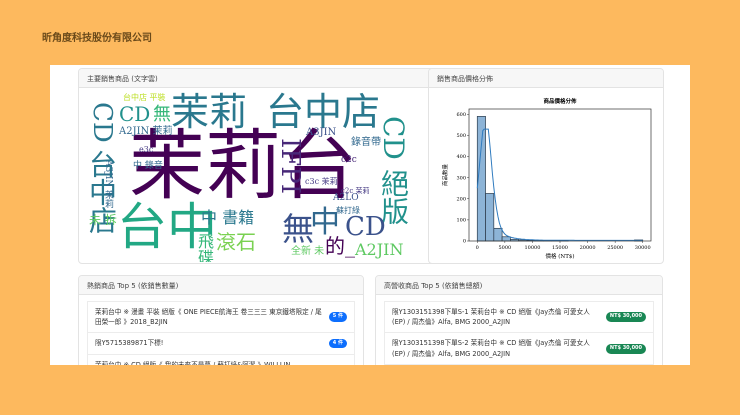  I want to click on wordcloud-word: A2JIN 茉莉, so click(146, 131).